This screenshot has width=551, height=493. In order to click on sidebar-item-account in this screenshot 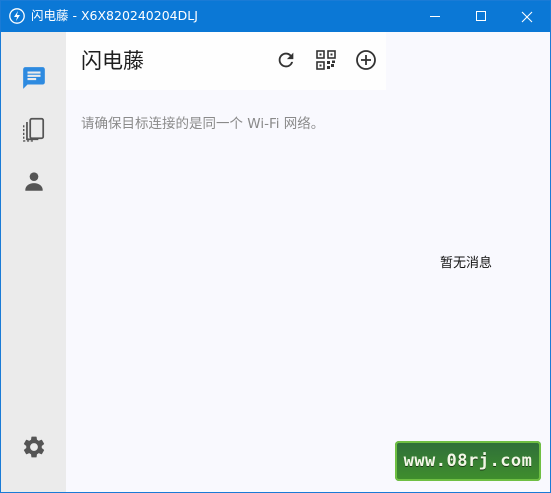, I will do `click(33, 181)`.